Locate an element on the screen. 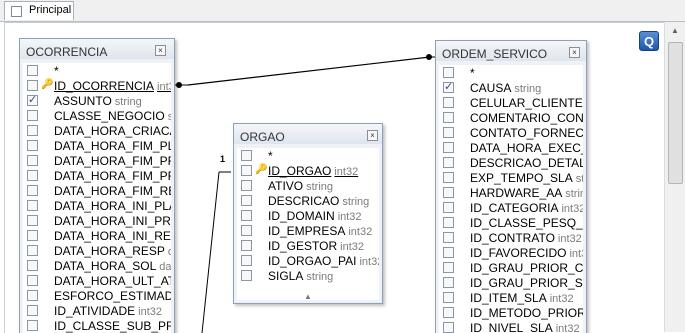  field-row: ID_CONTRATO int32 is located at coordinates (511, 237).